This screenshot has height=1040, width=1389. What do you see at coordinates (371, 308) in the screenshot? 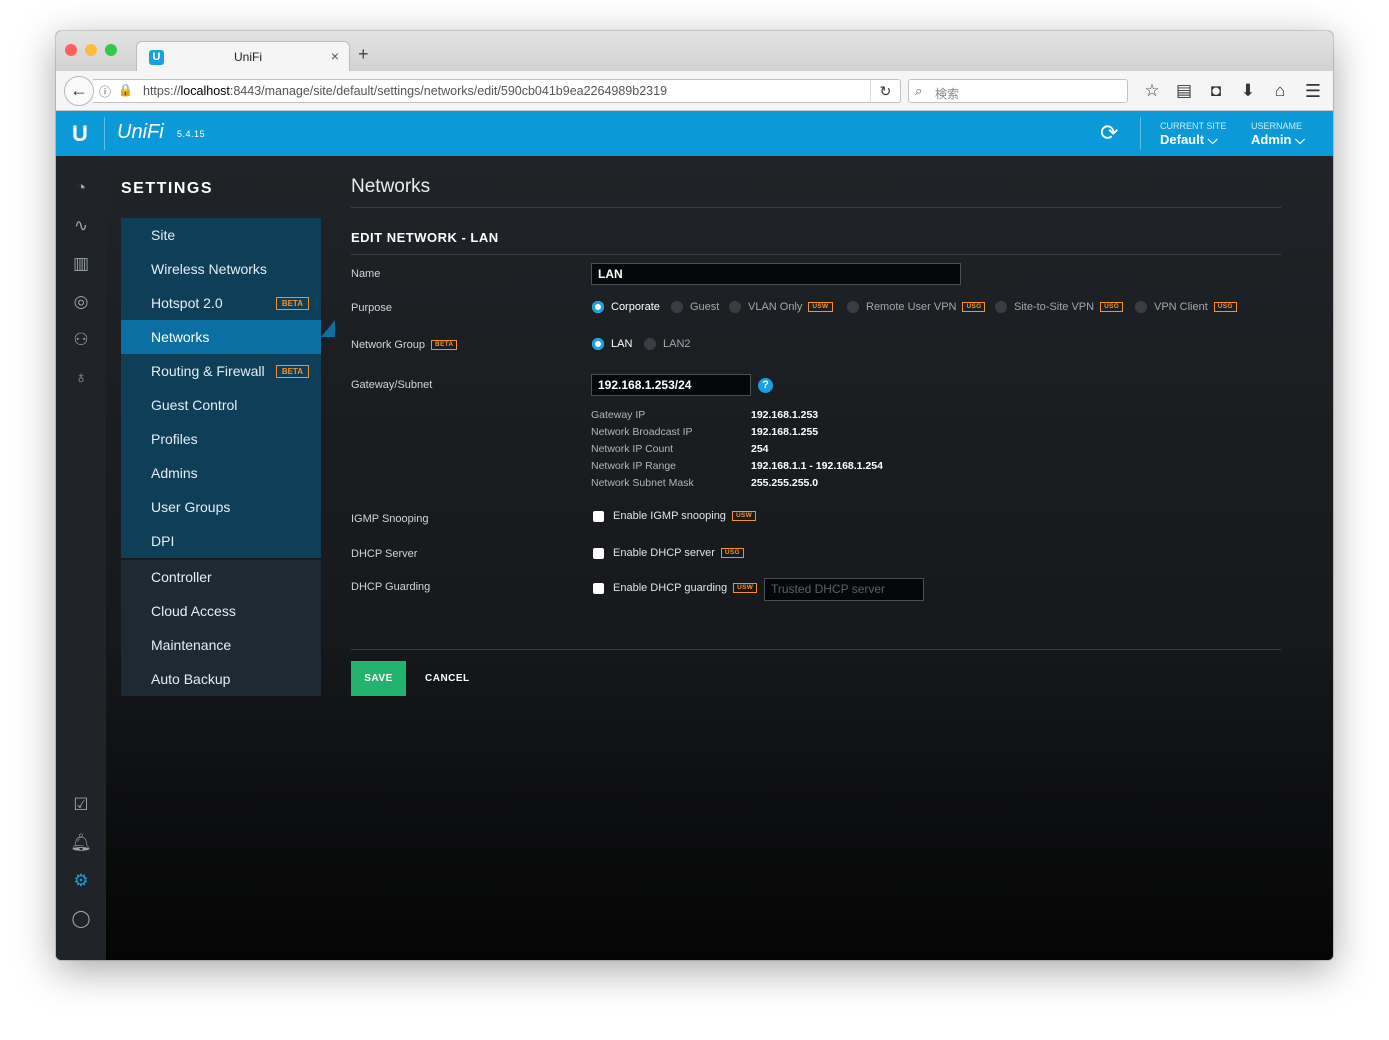
I see `purpose-label: Purpose` at bounding box center [371, 308].